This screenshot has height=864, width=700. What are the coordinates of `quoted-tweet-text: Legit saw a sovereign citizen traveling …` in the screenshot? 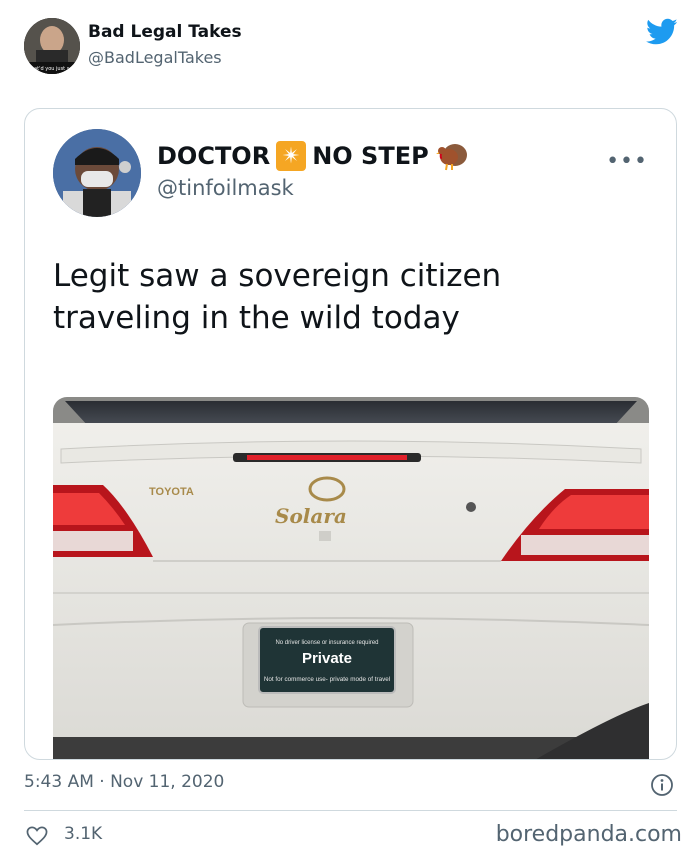 It's located at (277, 297).